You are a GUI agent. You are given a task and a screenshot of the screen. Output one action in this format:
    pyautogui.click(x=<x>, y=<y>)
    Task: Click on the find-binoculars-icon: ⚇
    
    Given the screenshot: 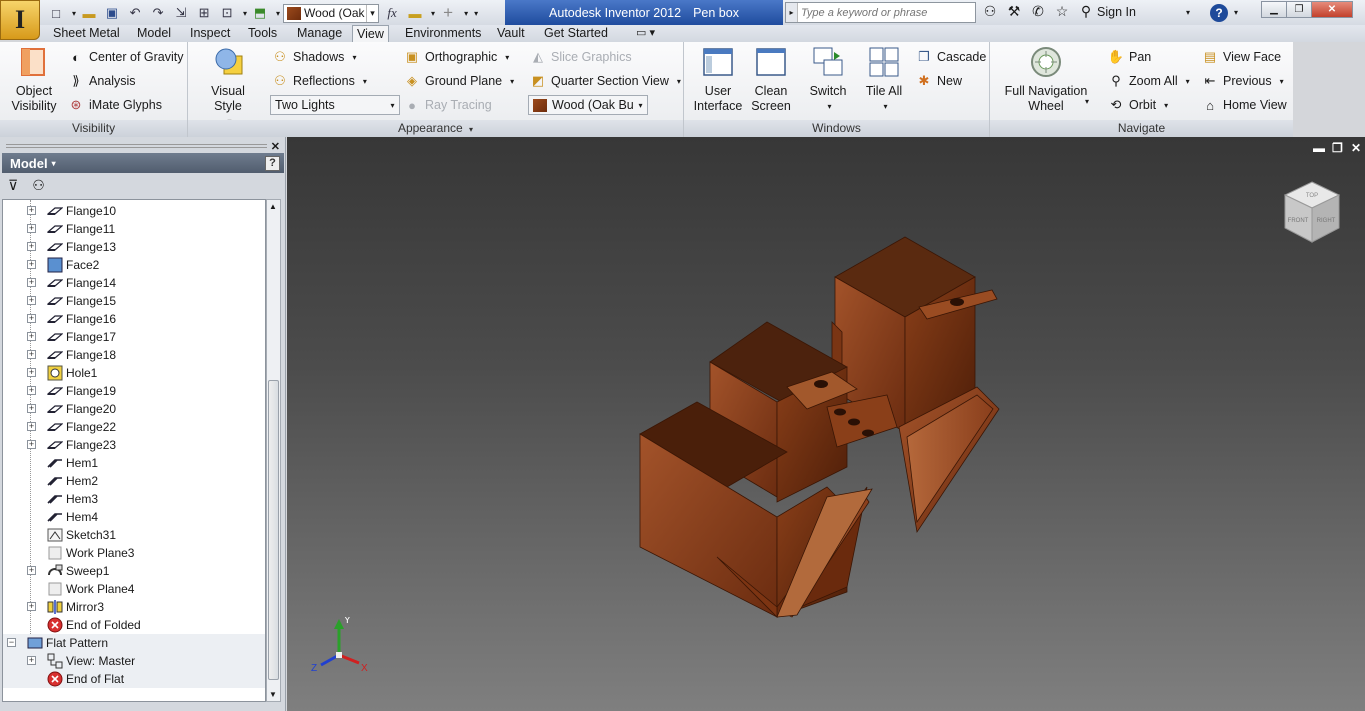 What is the action you would take?
    pyautogui.click(x=38, y=185)
    